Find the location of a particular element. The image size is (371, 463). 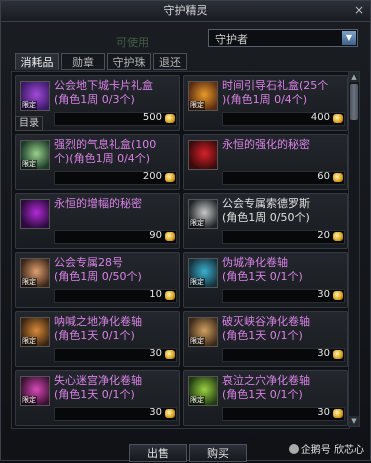

category-select: 守护者 ▼ is located at coordinates (283, 38).